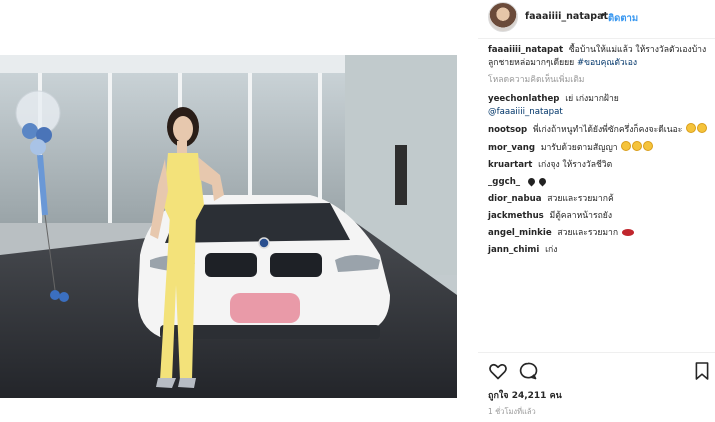  I want to click on load-more-comments-link: โหลดความคิดเห็นเพิ่มเติม, so click(599, 80).